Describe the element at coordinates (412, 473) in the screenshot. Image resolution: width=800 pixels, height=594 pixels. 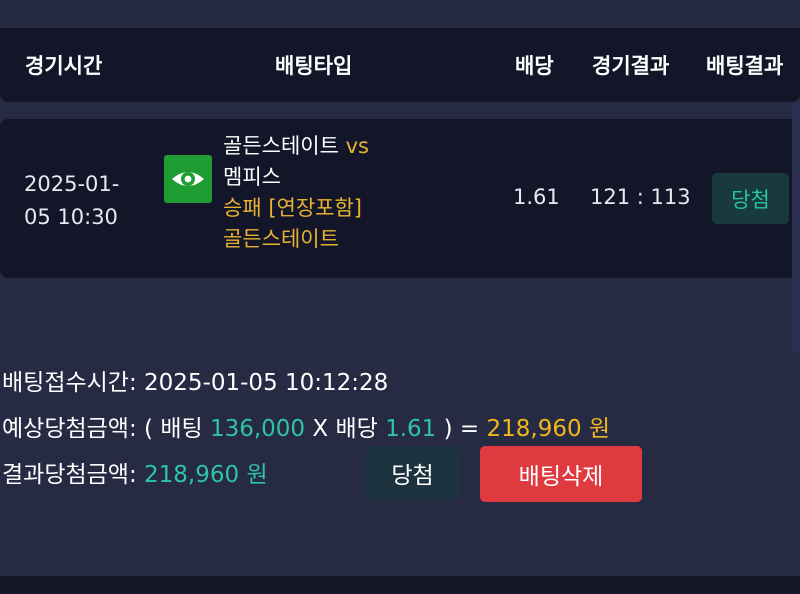
I see `win-button: 당첨` at that location.